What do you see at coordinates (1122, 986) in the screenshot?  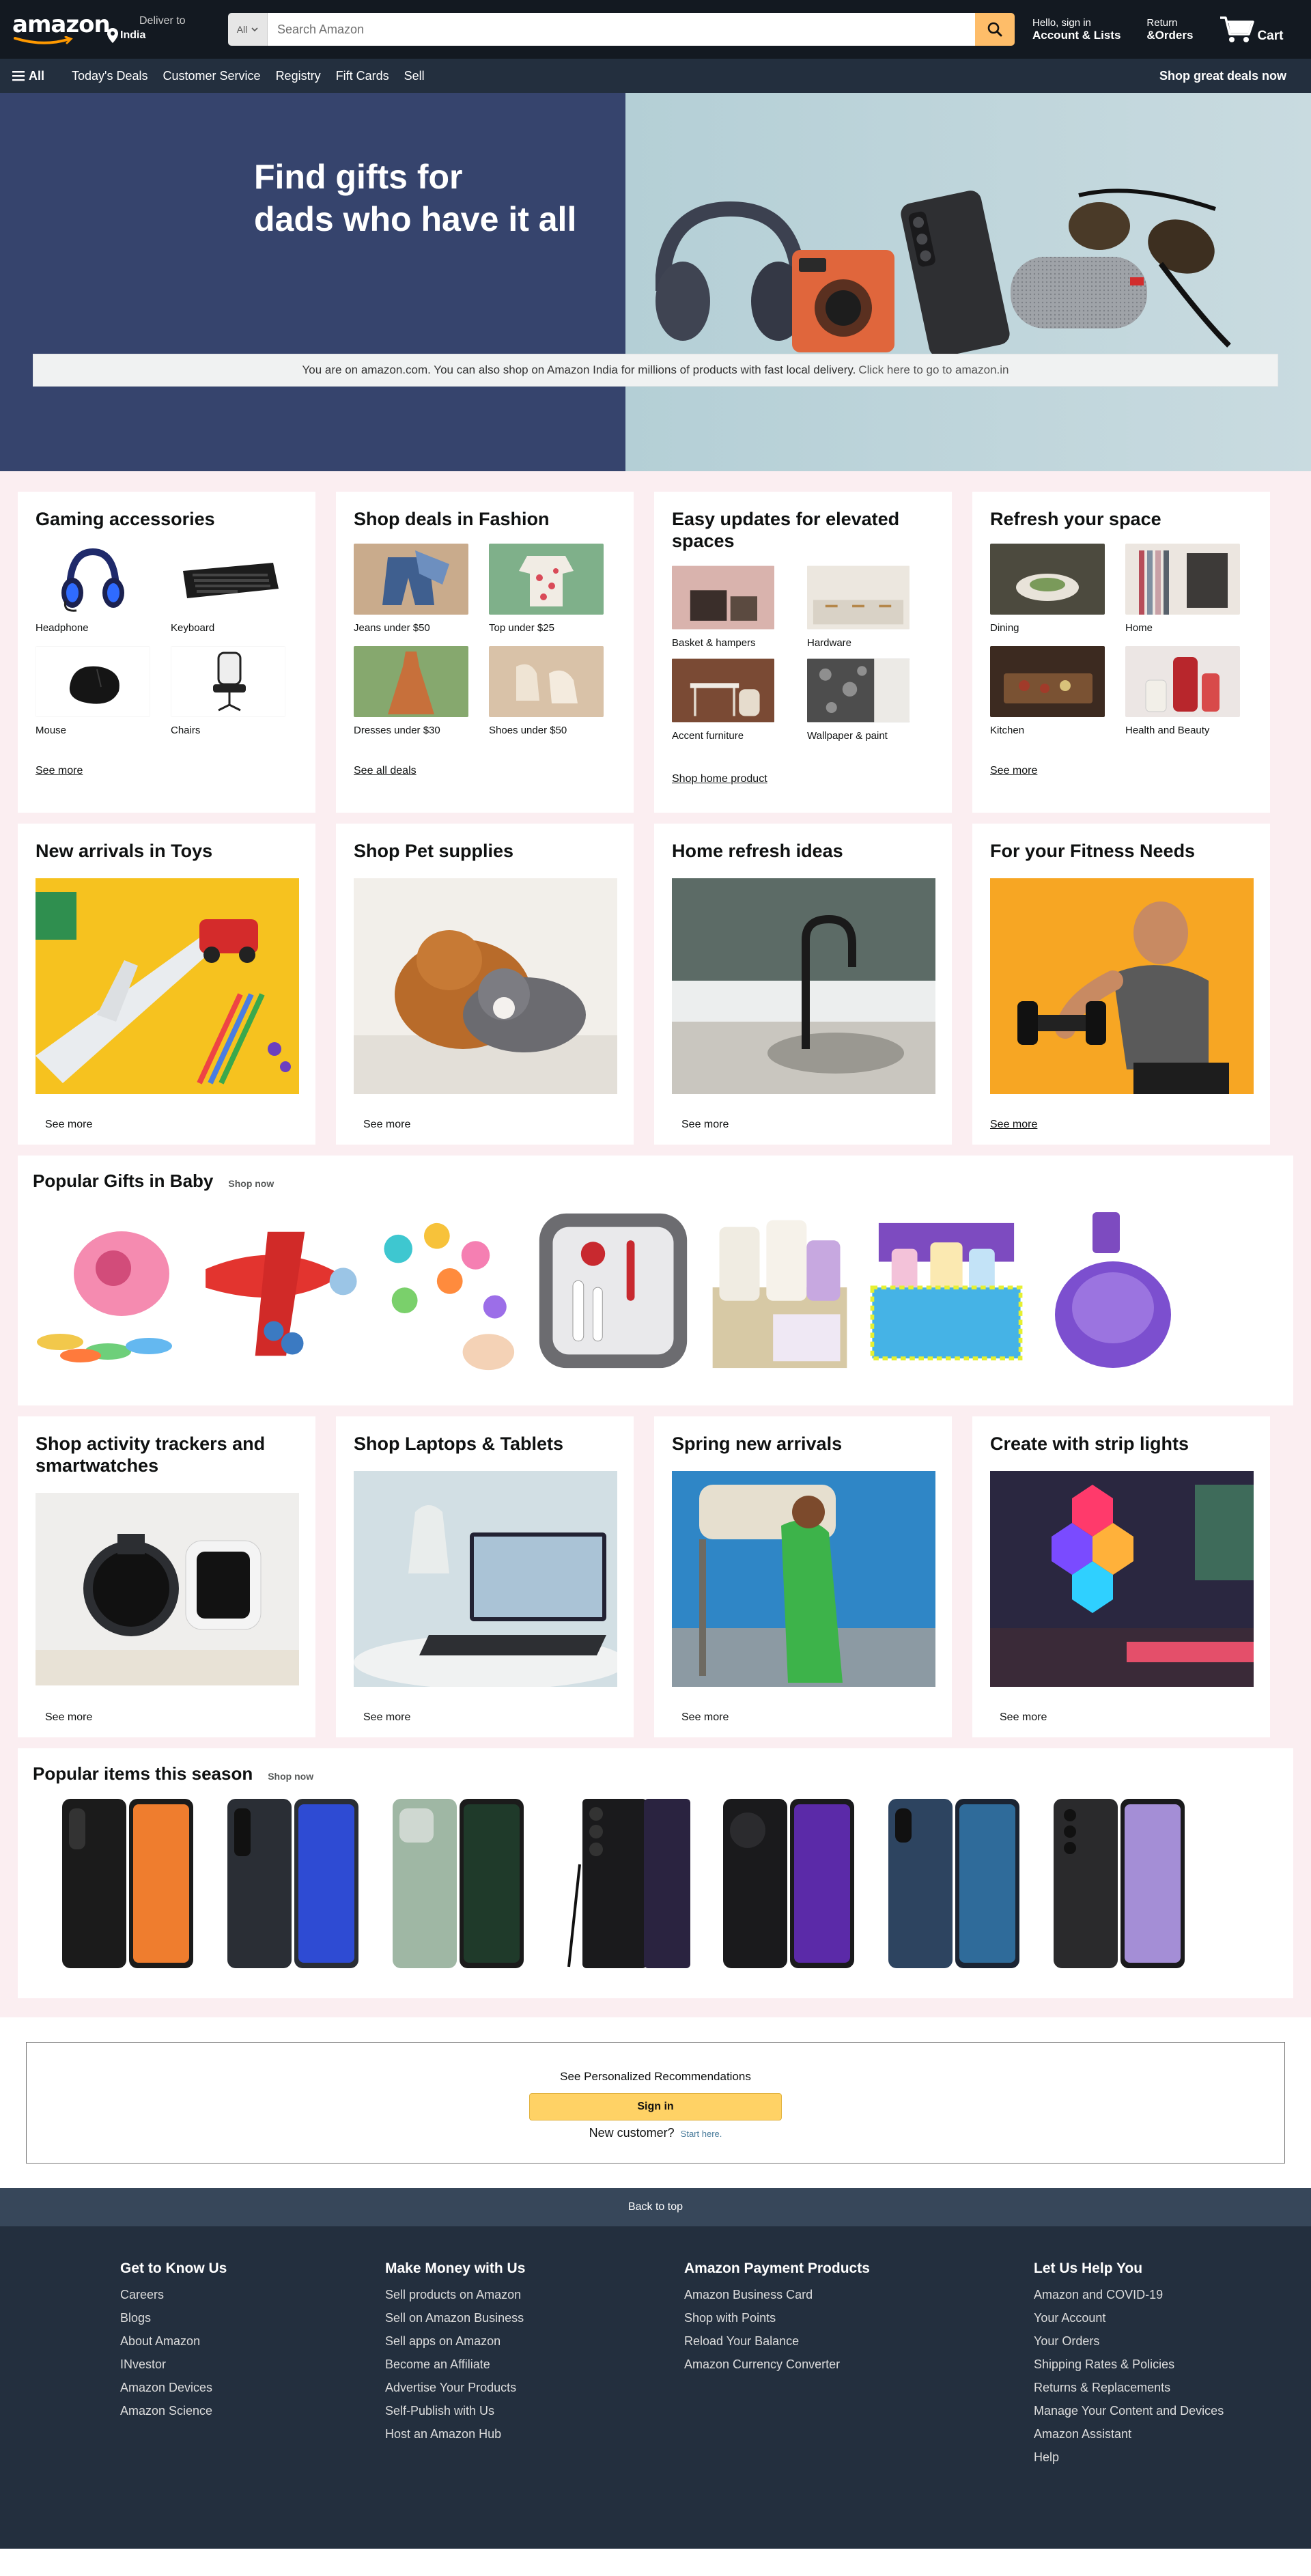 I see `fitness-image-link` at bounding box center [1122, 986].